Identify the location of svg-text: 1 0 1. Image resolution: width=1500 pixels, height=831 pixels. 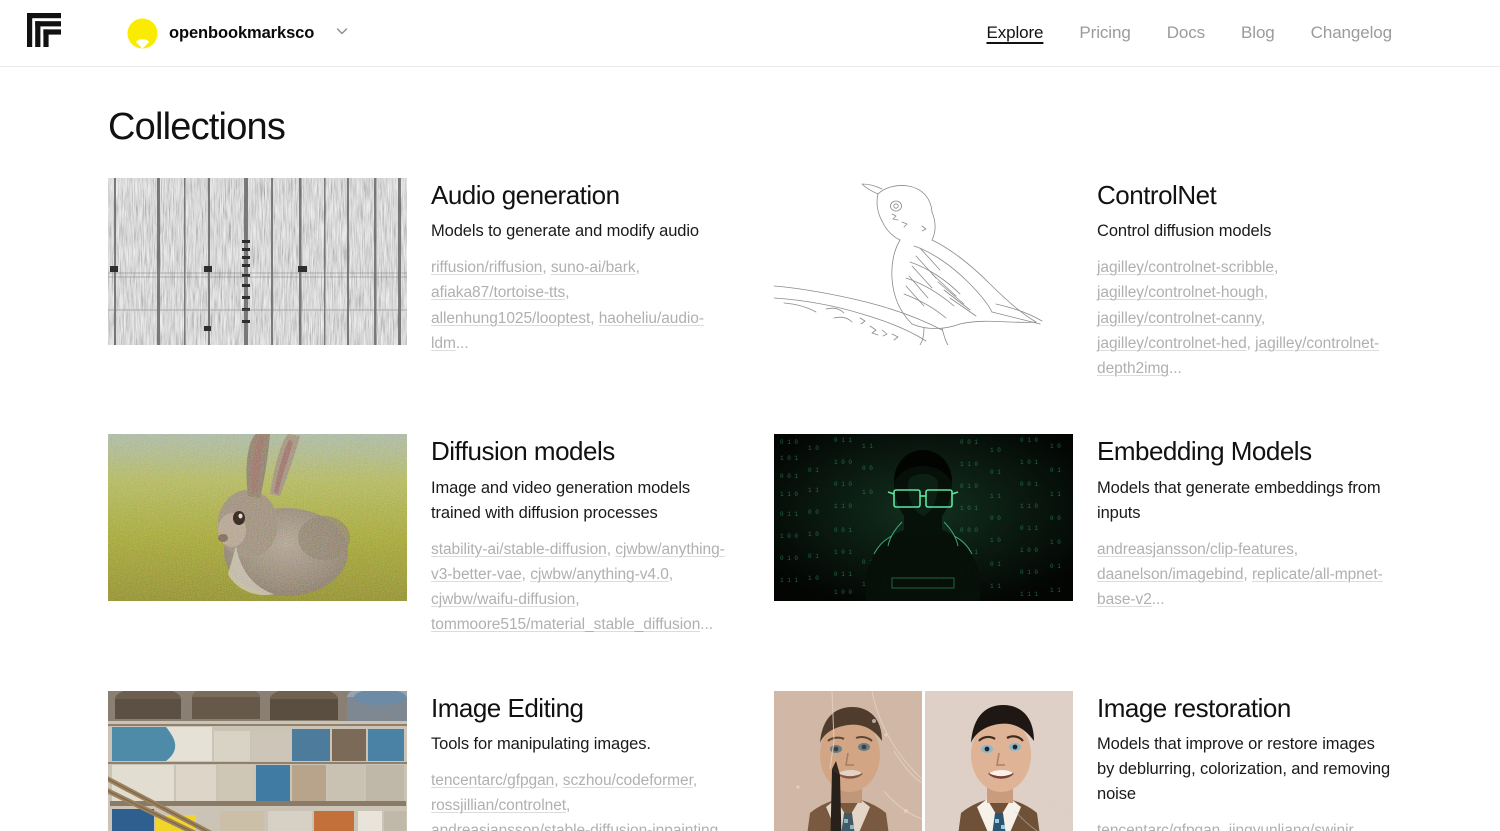
(969, 508).